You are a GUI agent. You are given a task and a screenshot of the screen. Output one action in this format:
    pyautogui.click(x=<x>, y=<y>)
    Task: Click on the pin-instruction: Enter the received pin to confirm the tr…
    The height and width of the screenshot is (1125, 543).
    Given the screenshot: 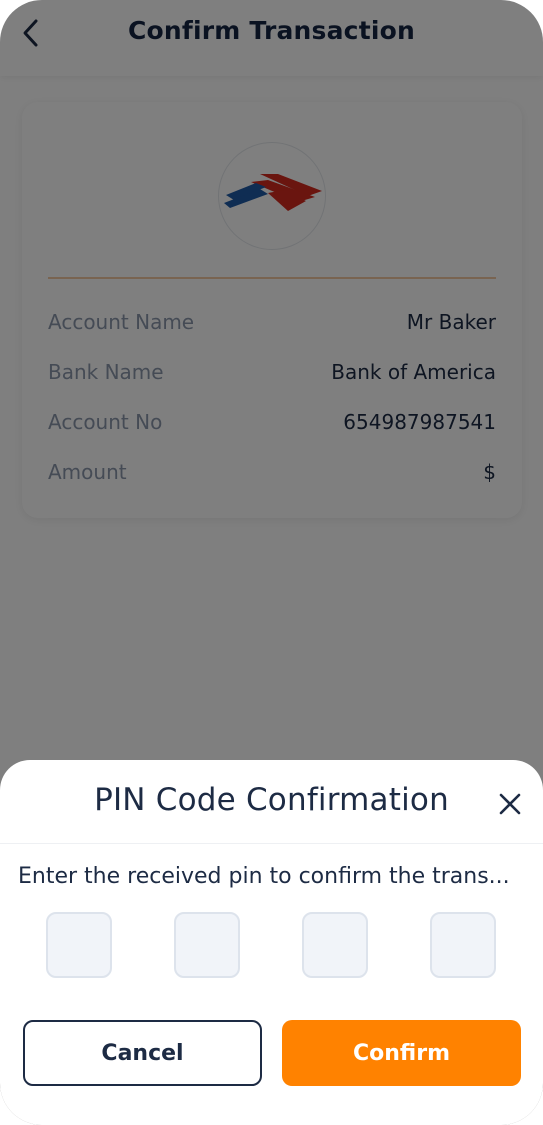 What is the action you would take?
    pyautogui.click(x=264, y=876)
    